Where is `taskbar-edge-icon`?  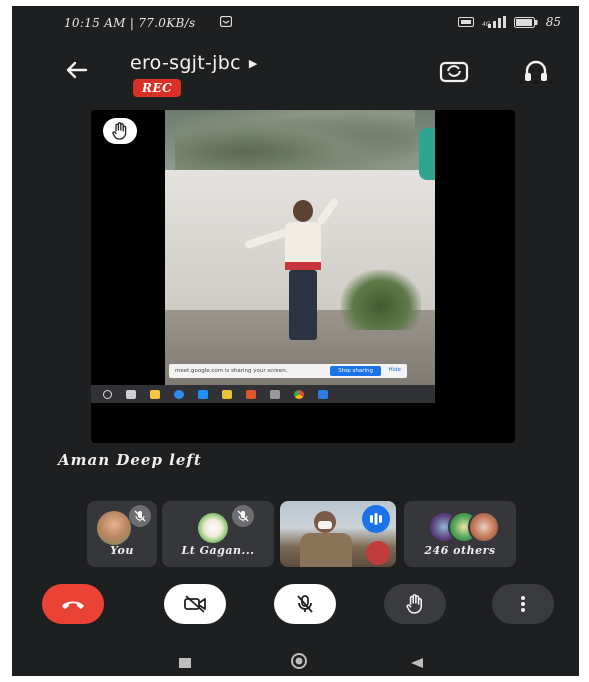
taskbar-edge-icon is located at coordinates (179, 394).